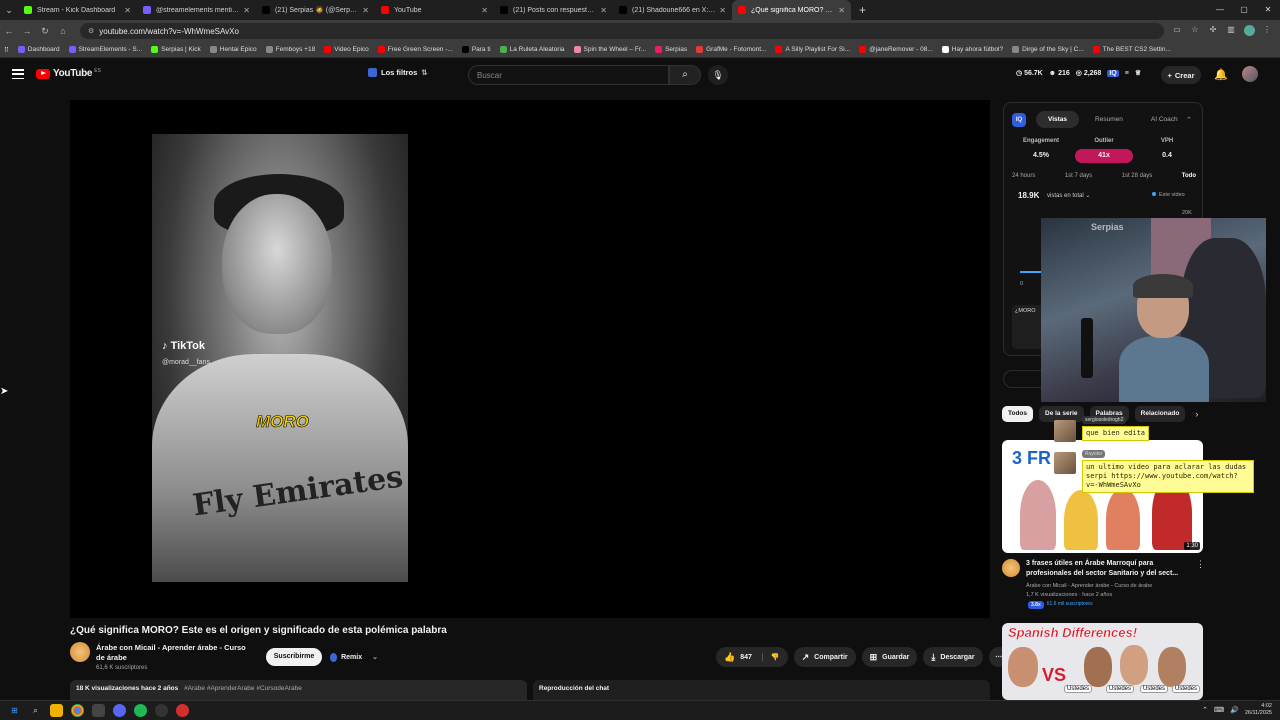  I want to click on browser-tab: (21) Serpias 🧔 (@Serpias) / X✕, so click(315, 10).